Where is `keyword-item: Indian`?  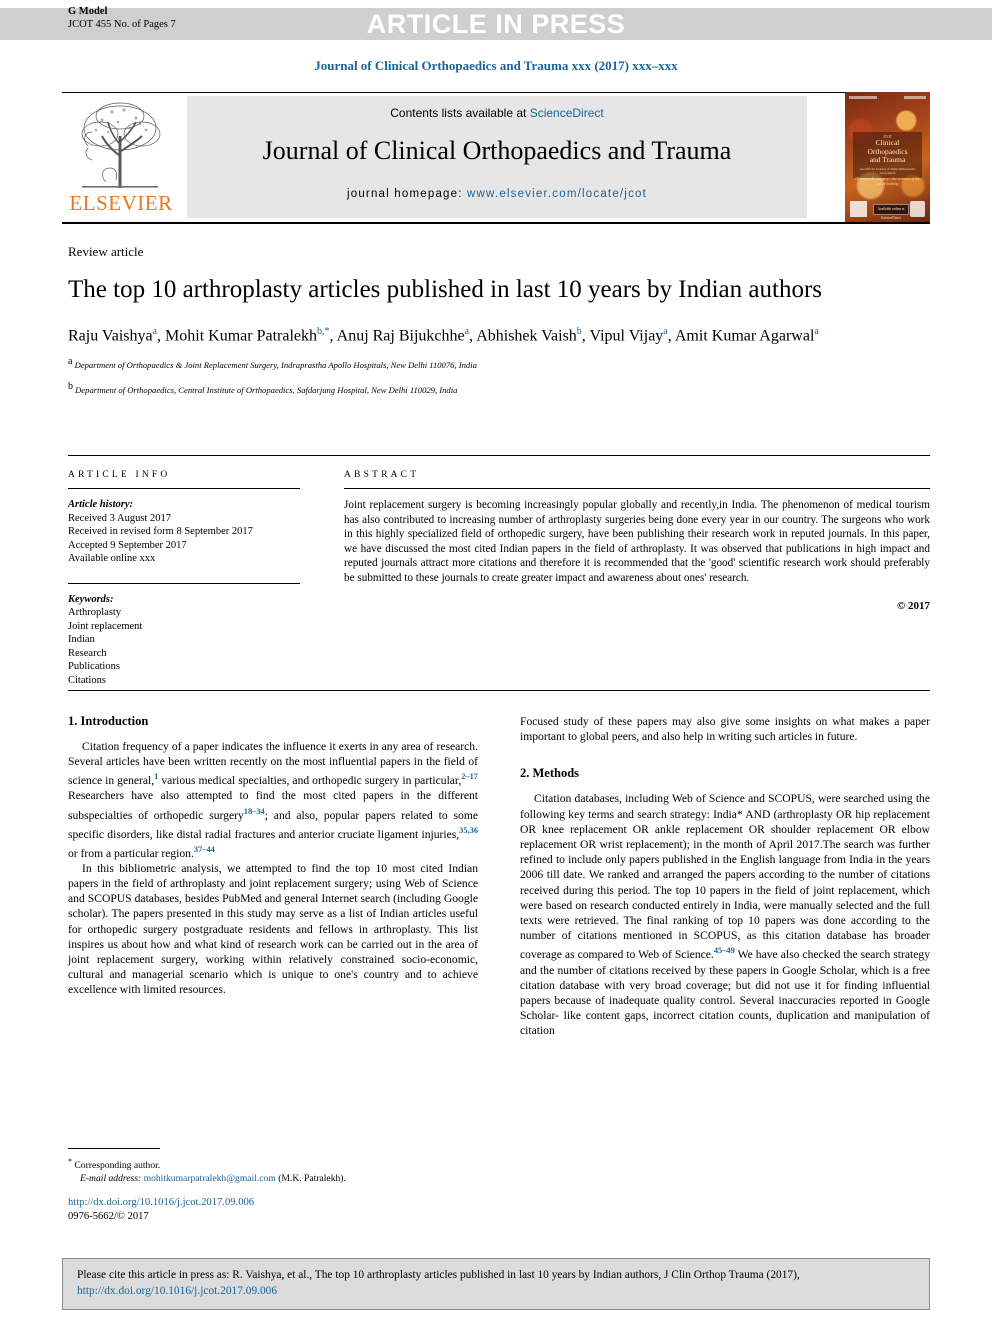 keyword-item: Indian is located at coordinates (81, 639).